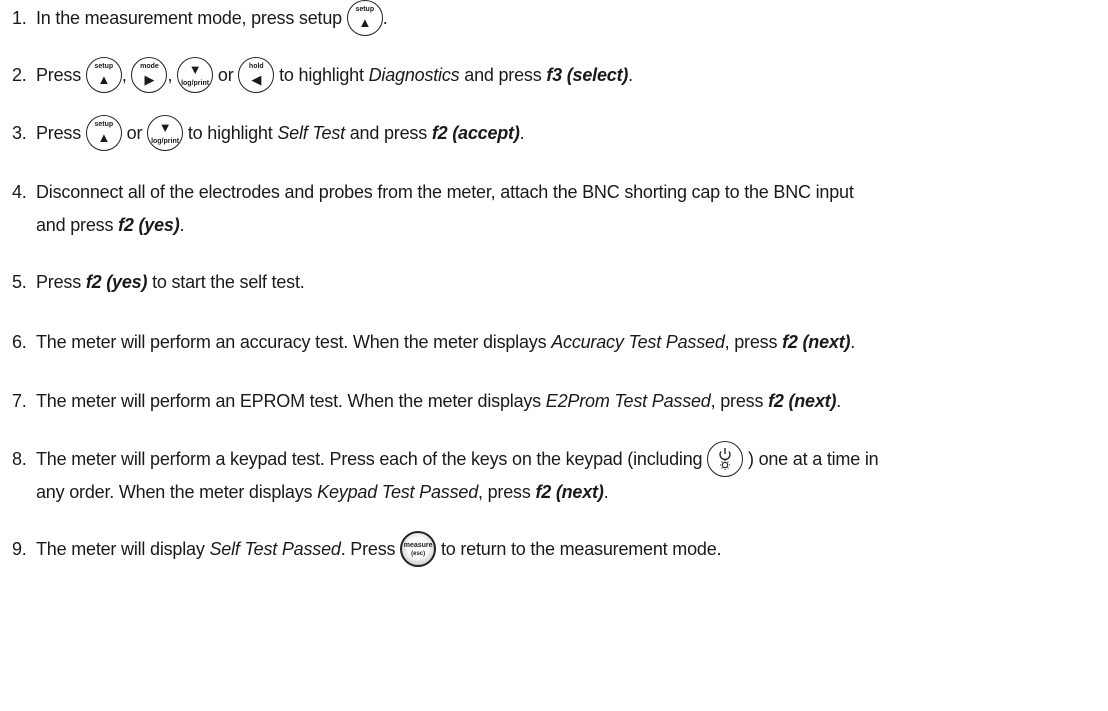  I want to click on display-message: Self Test Passed, so click(275, 549).